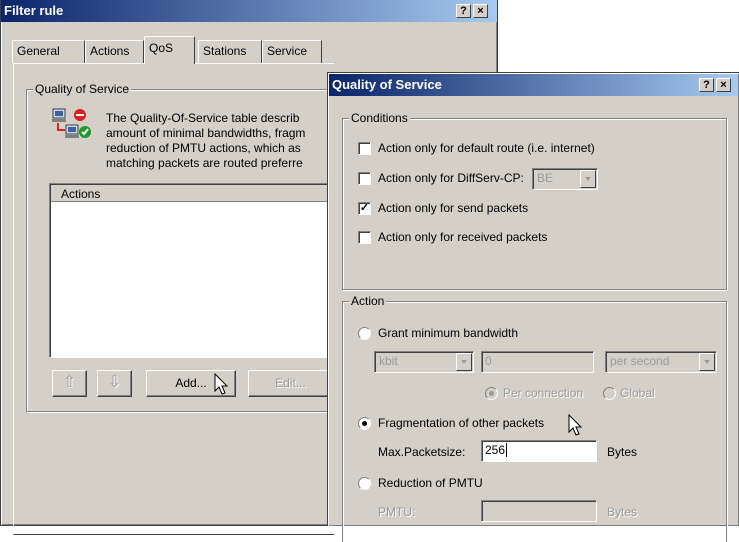 The width and height of the screenshot is (739, 542). What do you see at coordinates (387, 84) in the screenshot?
I see `qos-dialog-title: Quality of Service` at bounding box center [387, 84].